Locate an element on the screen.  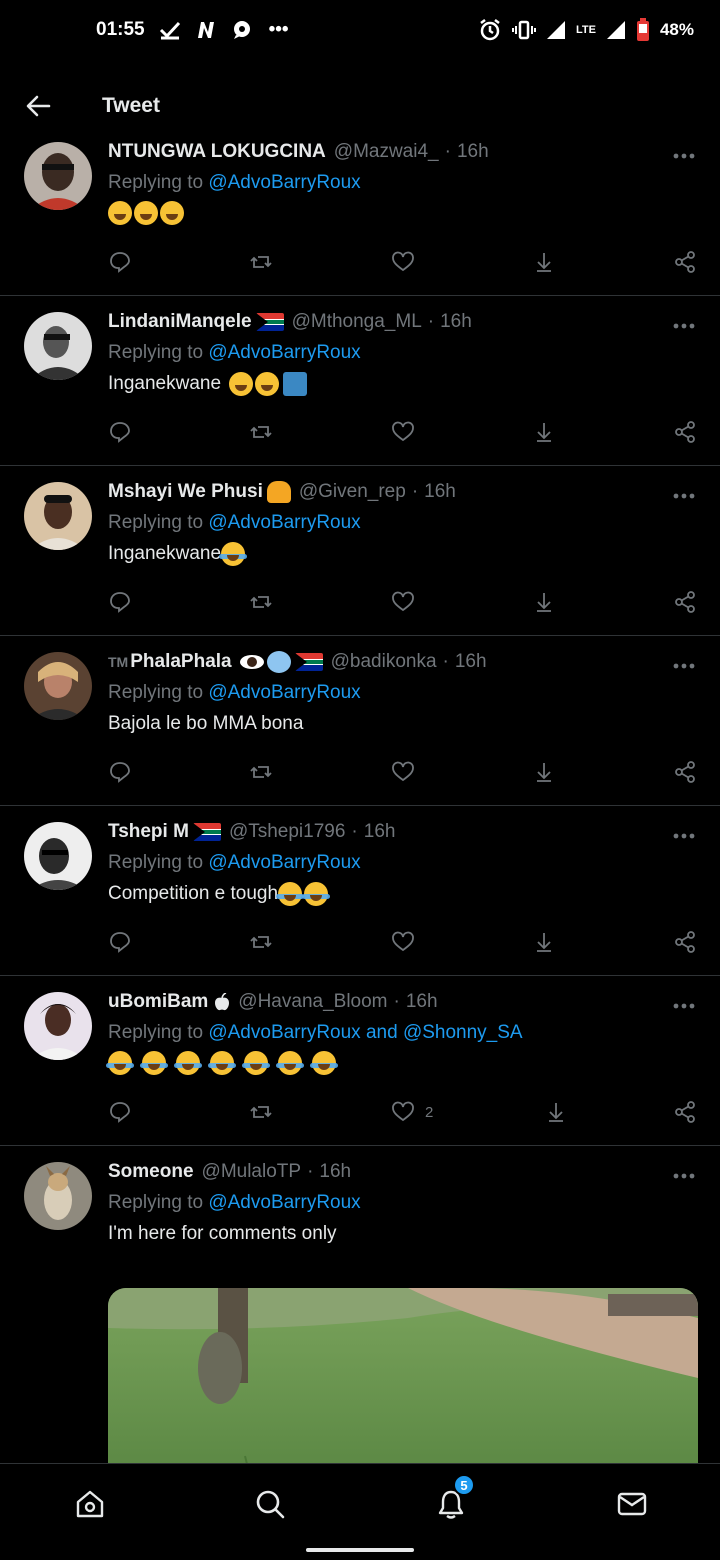
tweet-actions is located at coordinates (408, 432).